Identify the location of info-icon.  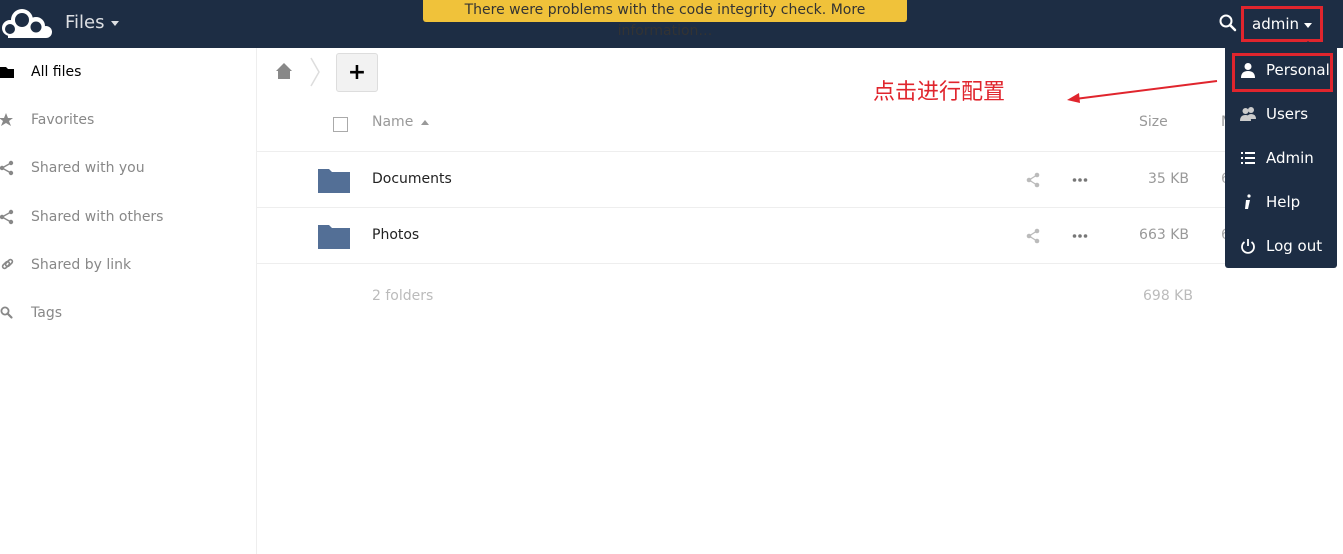
(1248, 201).